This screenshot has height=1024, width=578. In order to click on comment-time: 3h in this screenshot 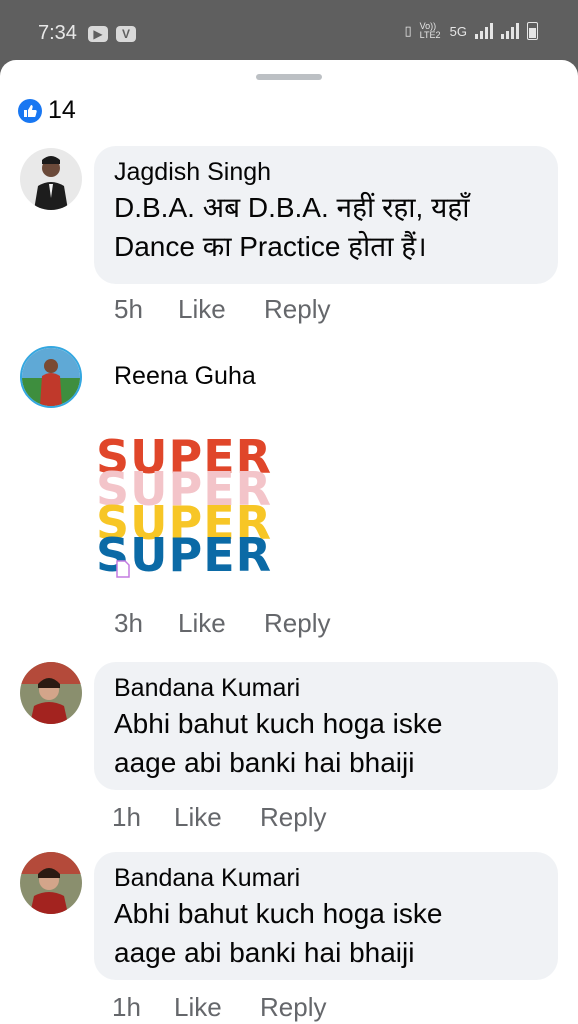, I will do `click(128, 623)`.